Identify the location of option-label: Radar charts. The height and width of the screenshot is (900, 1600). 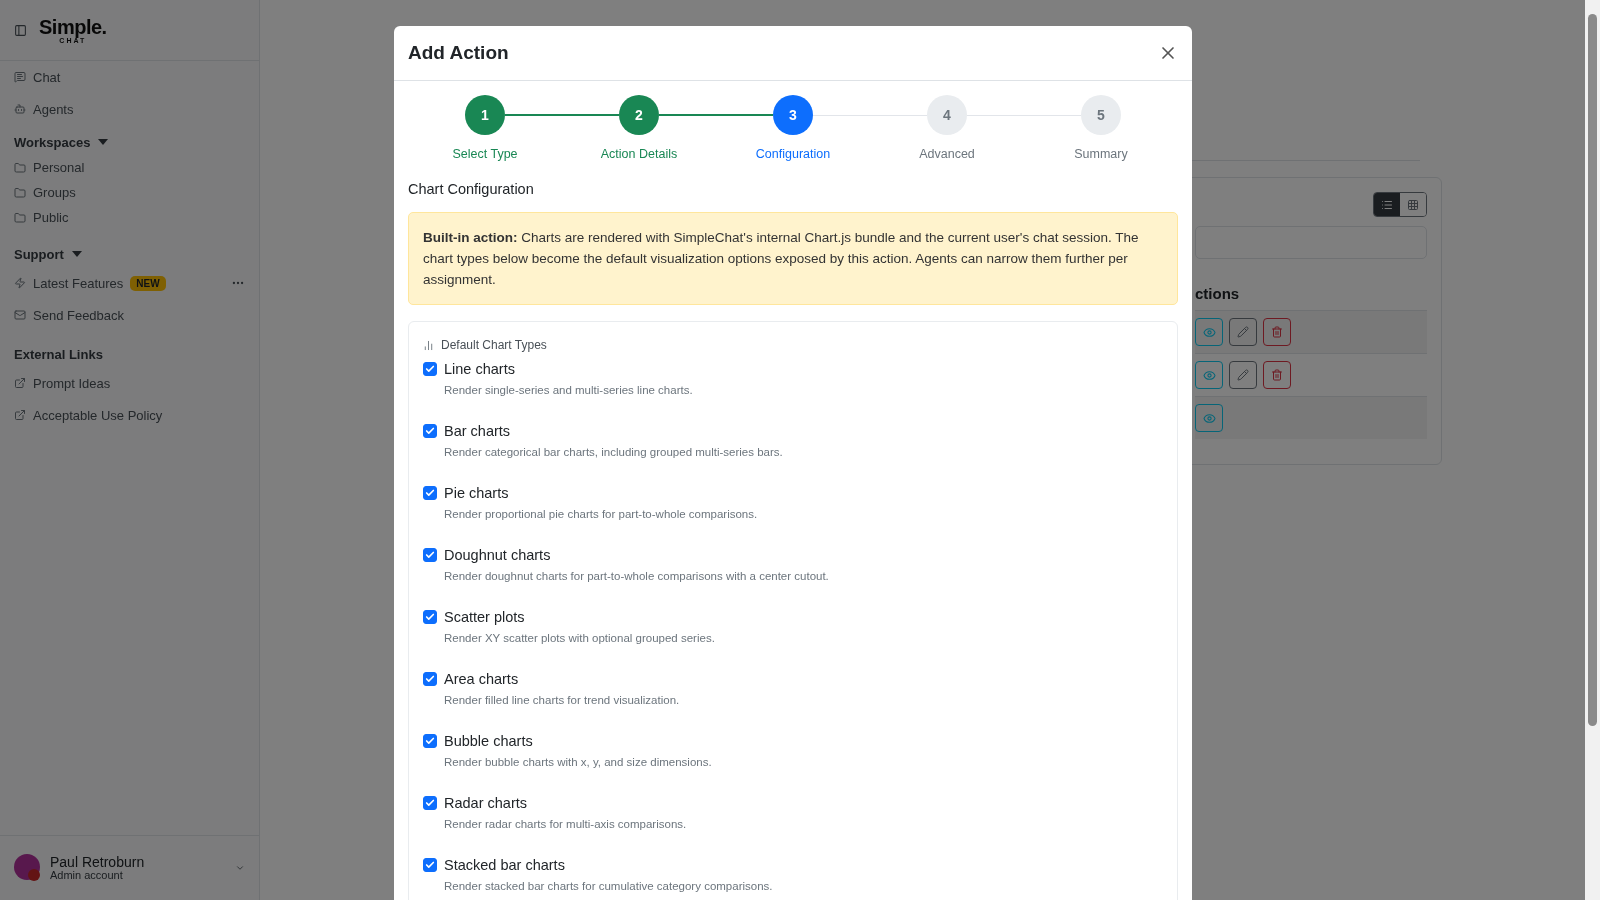
(485, 803).